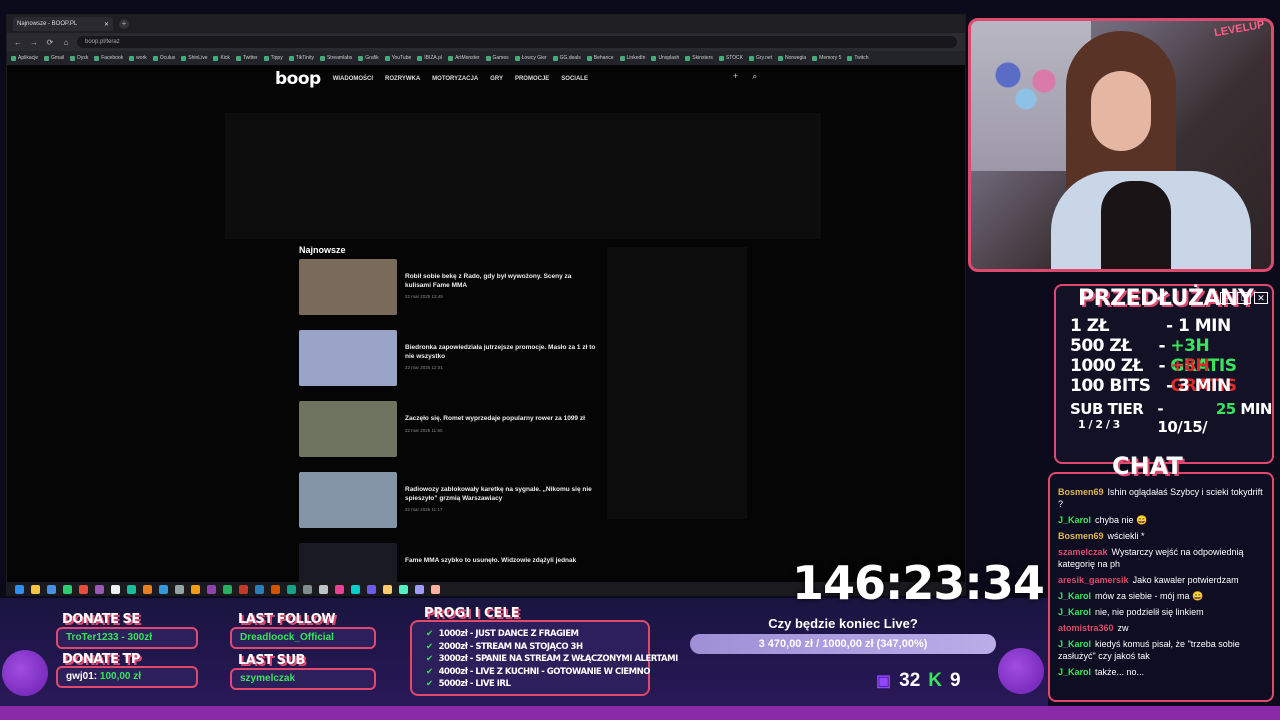 The image size is (1280, 720). Describe the element at coordinates (353, 79) in the screenshot. I see `nav-item-wiadomosci: WIADOMOŚCI` at that location.